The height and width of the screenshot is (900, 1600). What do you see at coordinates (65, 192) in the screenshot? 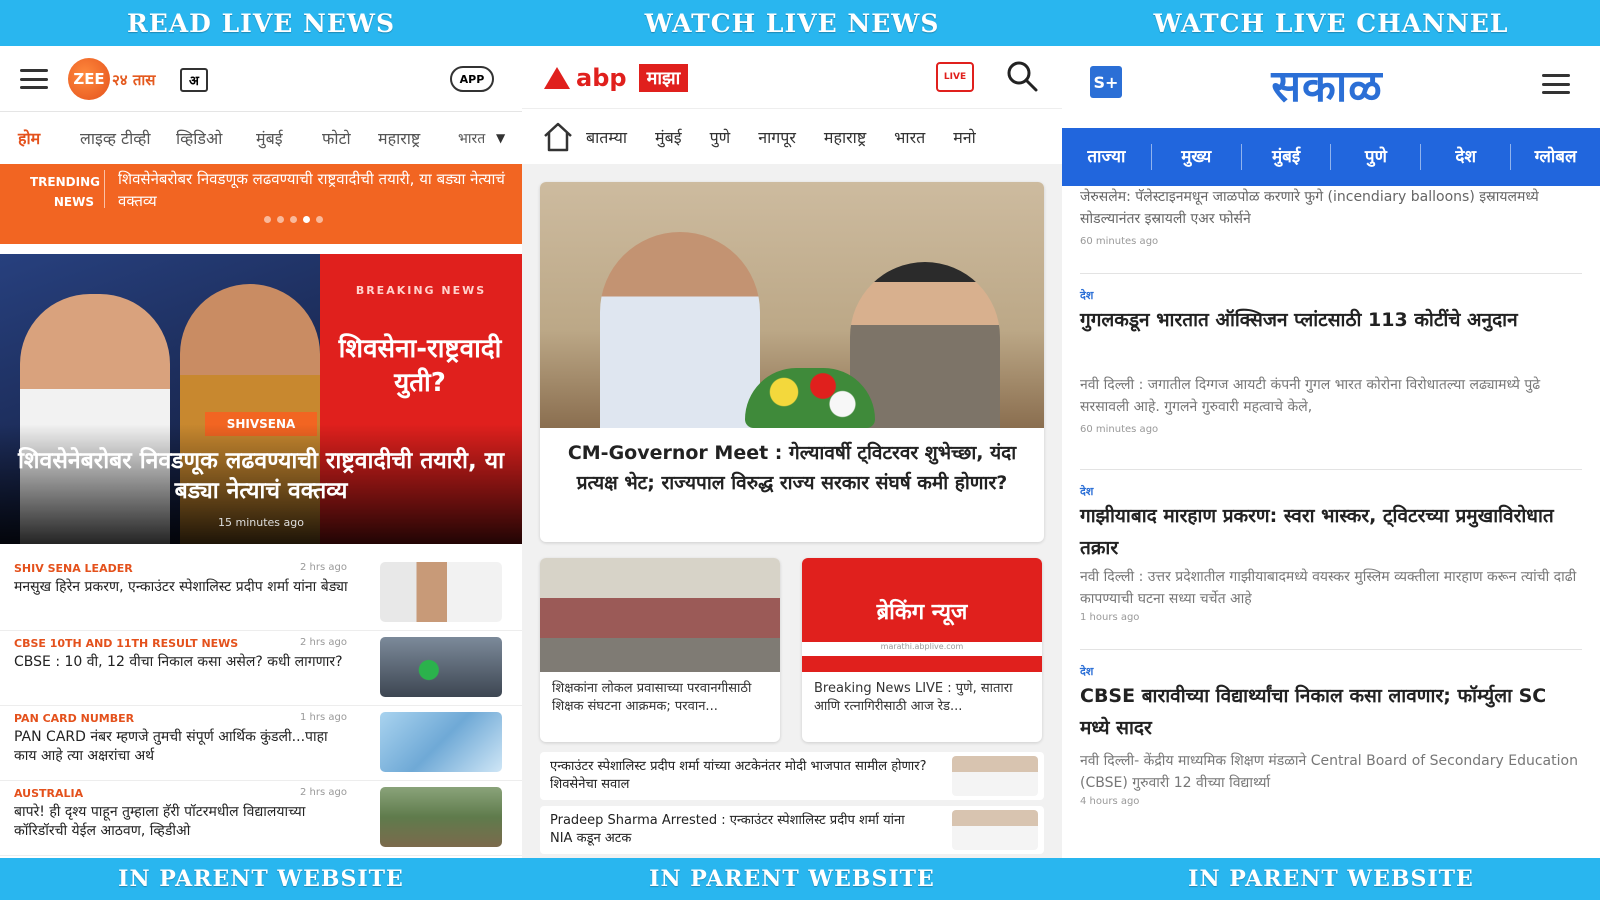
I see `ticker-label: TRENDING NEWS` at bounding box center [65, 192].